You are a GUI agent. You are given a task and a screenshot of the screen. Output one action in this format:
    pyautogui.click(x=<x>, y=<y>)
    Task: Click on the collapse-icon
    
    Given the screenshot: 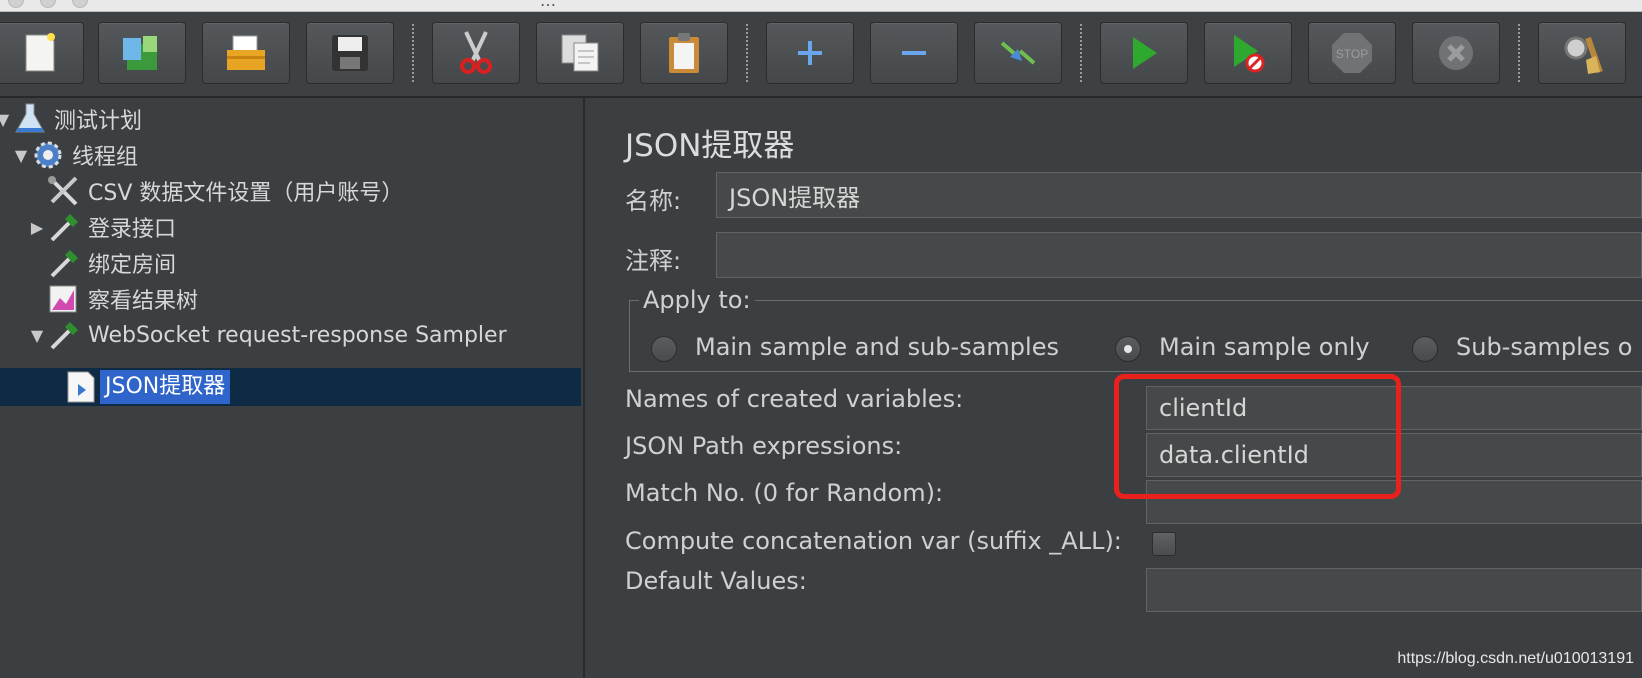 What is the action you would take?
    pyautogui.click(x=914, y=53)
    